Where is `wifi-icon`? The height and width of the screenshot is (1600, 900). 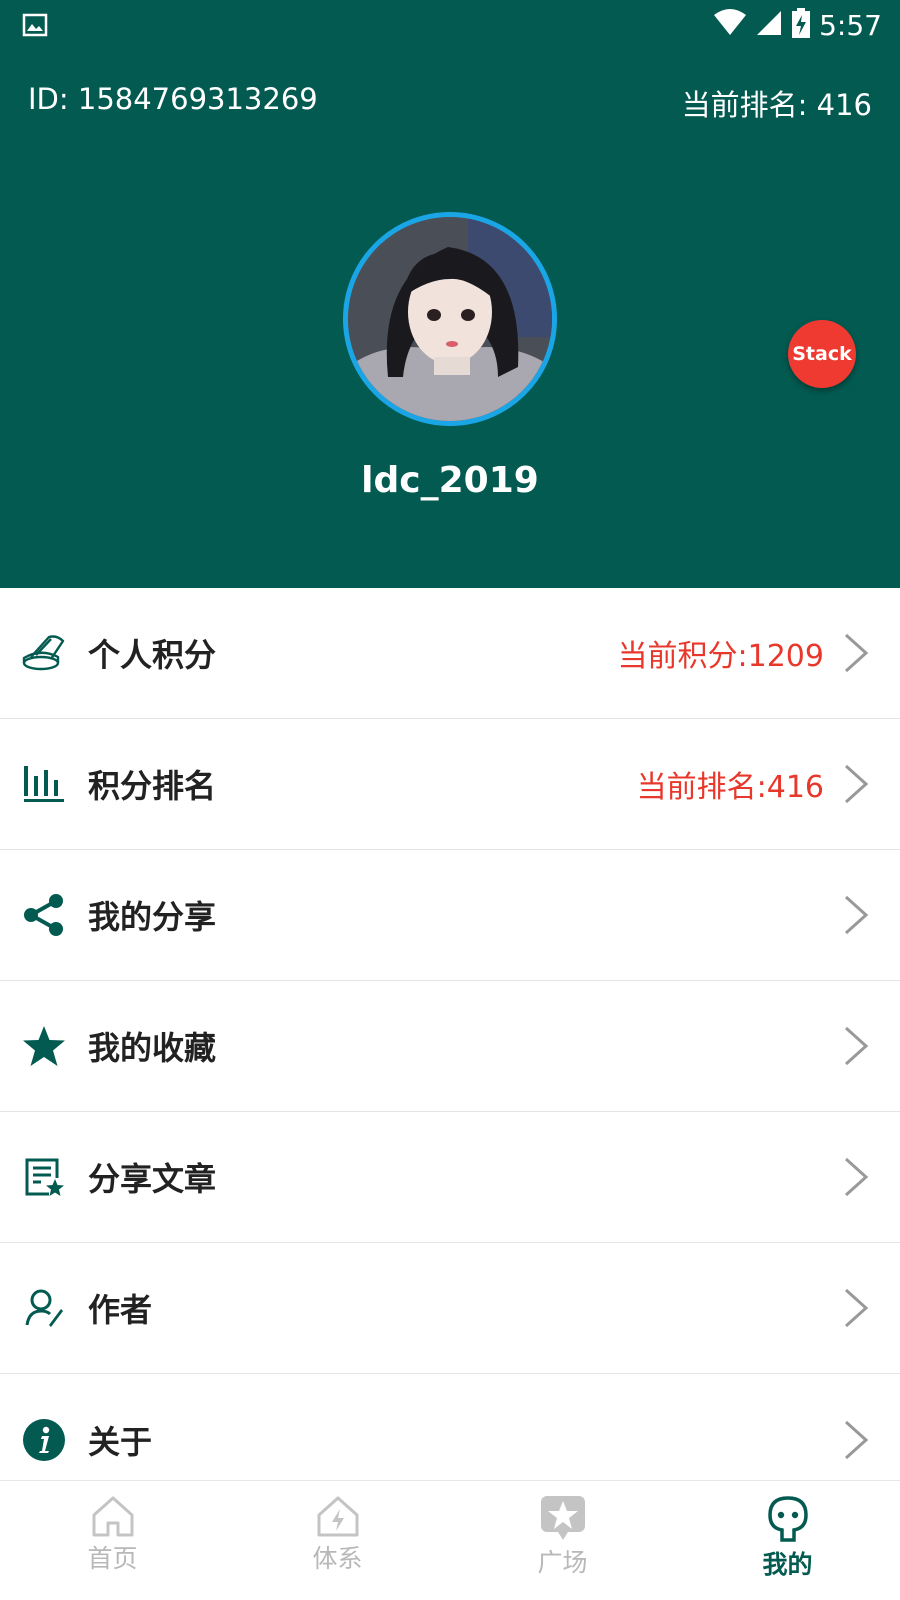
wifi-icon is located at coordinates (730, 25).